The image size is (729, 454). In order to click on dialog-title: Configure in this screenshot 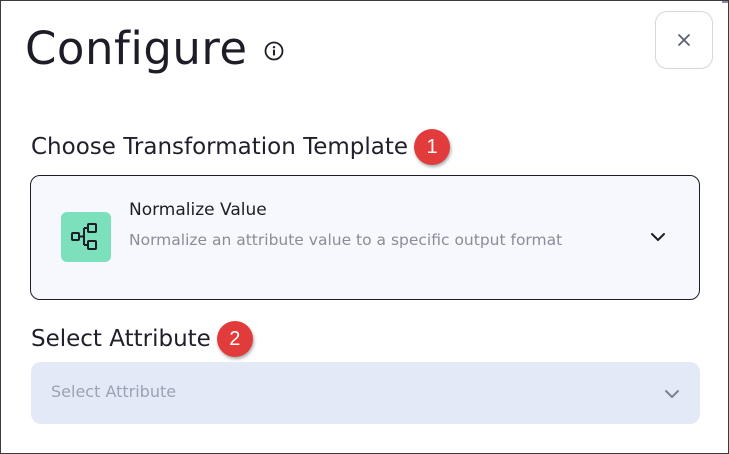, I will do `click(136, 48)`.